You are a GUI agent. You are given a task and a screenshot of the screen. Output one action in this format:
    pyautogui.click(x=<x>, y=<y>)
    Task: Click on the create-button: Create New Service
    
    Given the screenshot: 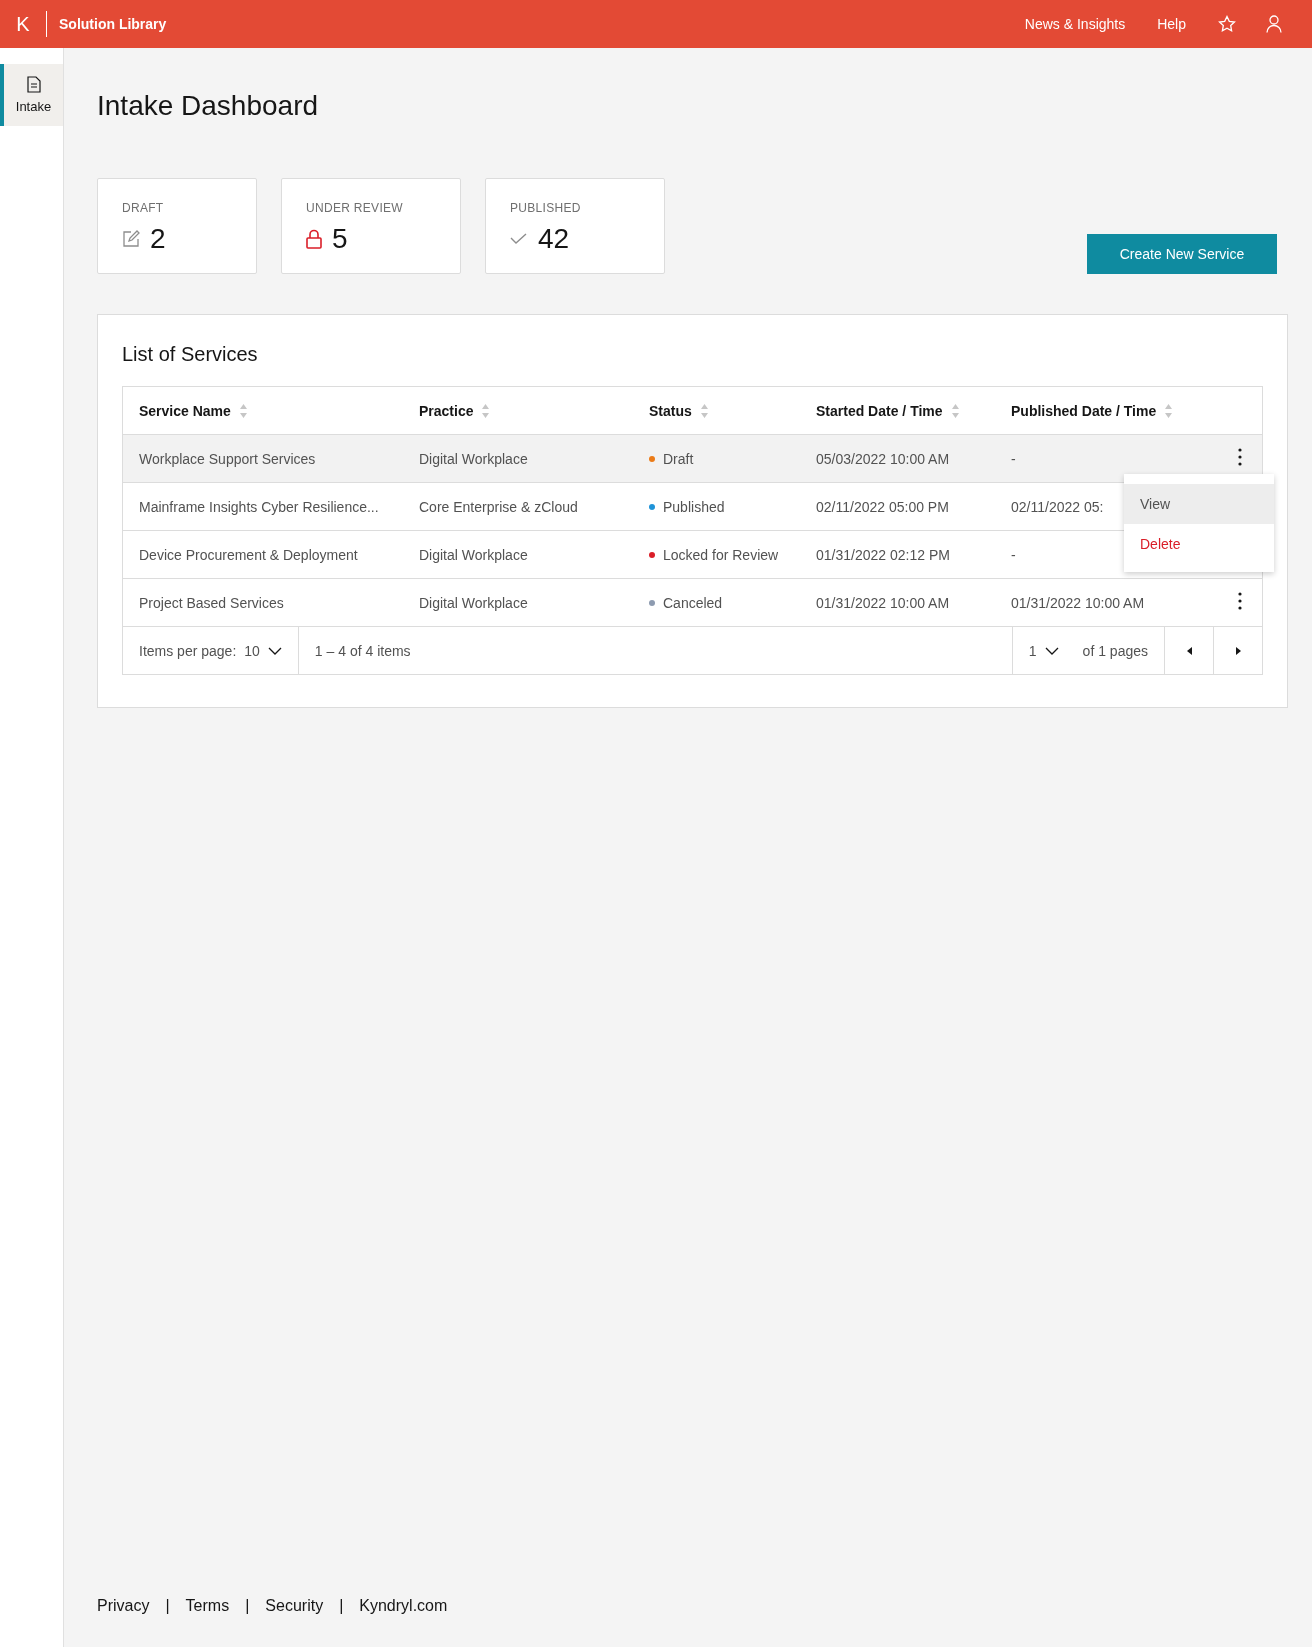 What is the action you would take?
    pyautogui.click(x=1182, y=254)
    